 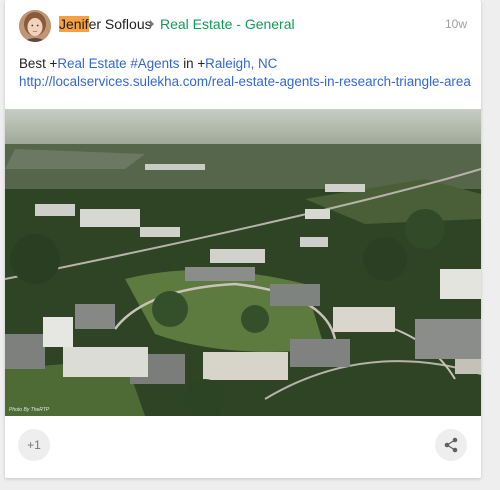 I want to click on page-scrollbar, so click(x=494, y=245).